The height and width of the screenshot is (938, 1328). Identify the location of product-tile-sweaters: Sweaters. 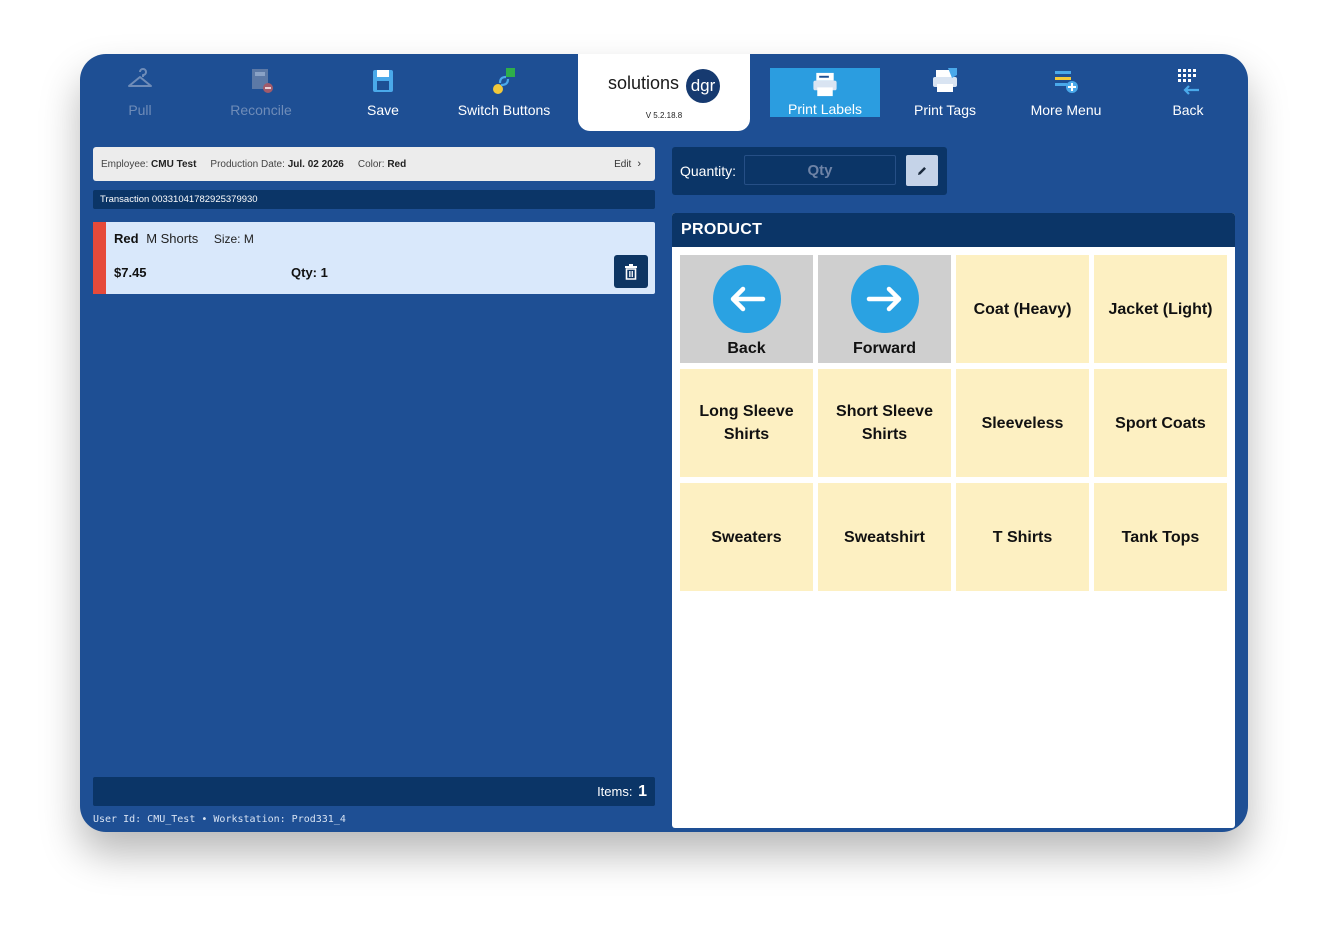
(746, 537).